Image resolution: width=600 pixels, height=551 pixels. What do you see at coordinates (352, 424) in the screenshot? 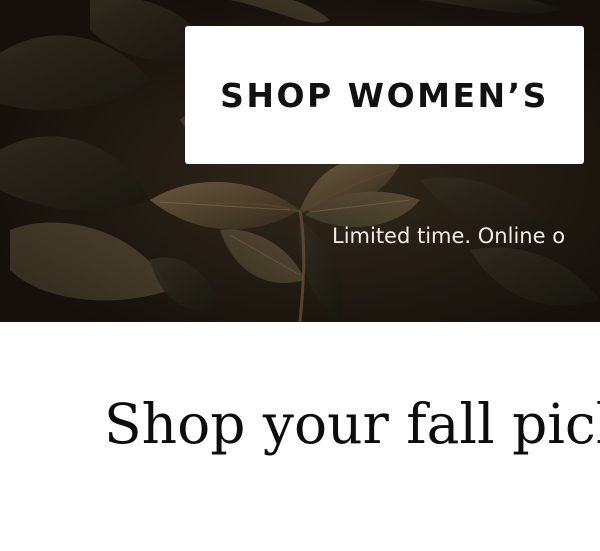
I see `section-heading: Shop your fall picks` at bounding box center [352, 424].